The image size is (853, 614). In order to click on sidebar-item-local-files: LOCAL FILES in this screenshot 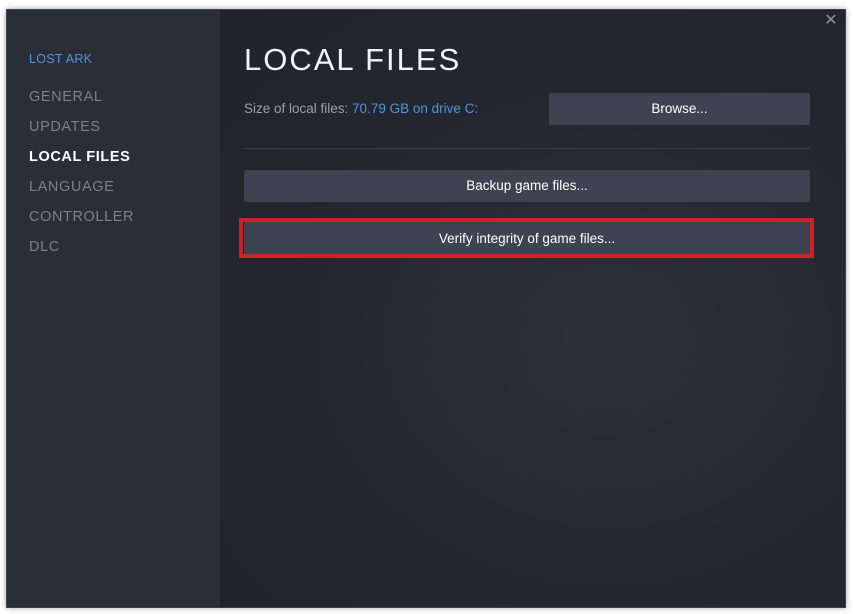, I will do `click(81, 162)`.